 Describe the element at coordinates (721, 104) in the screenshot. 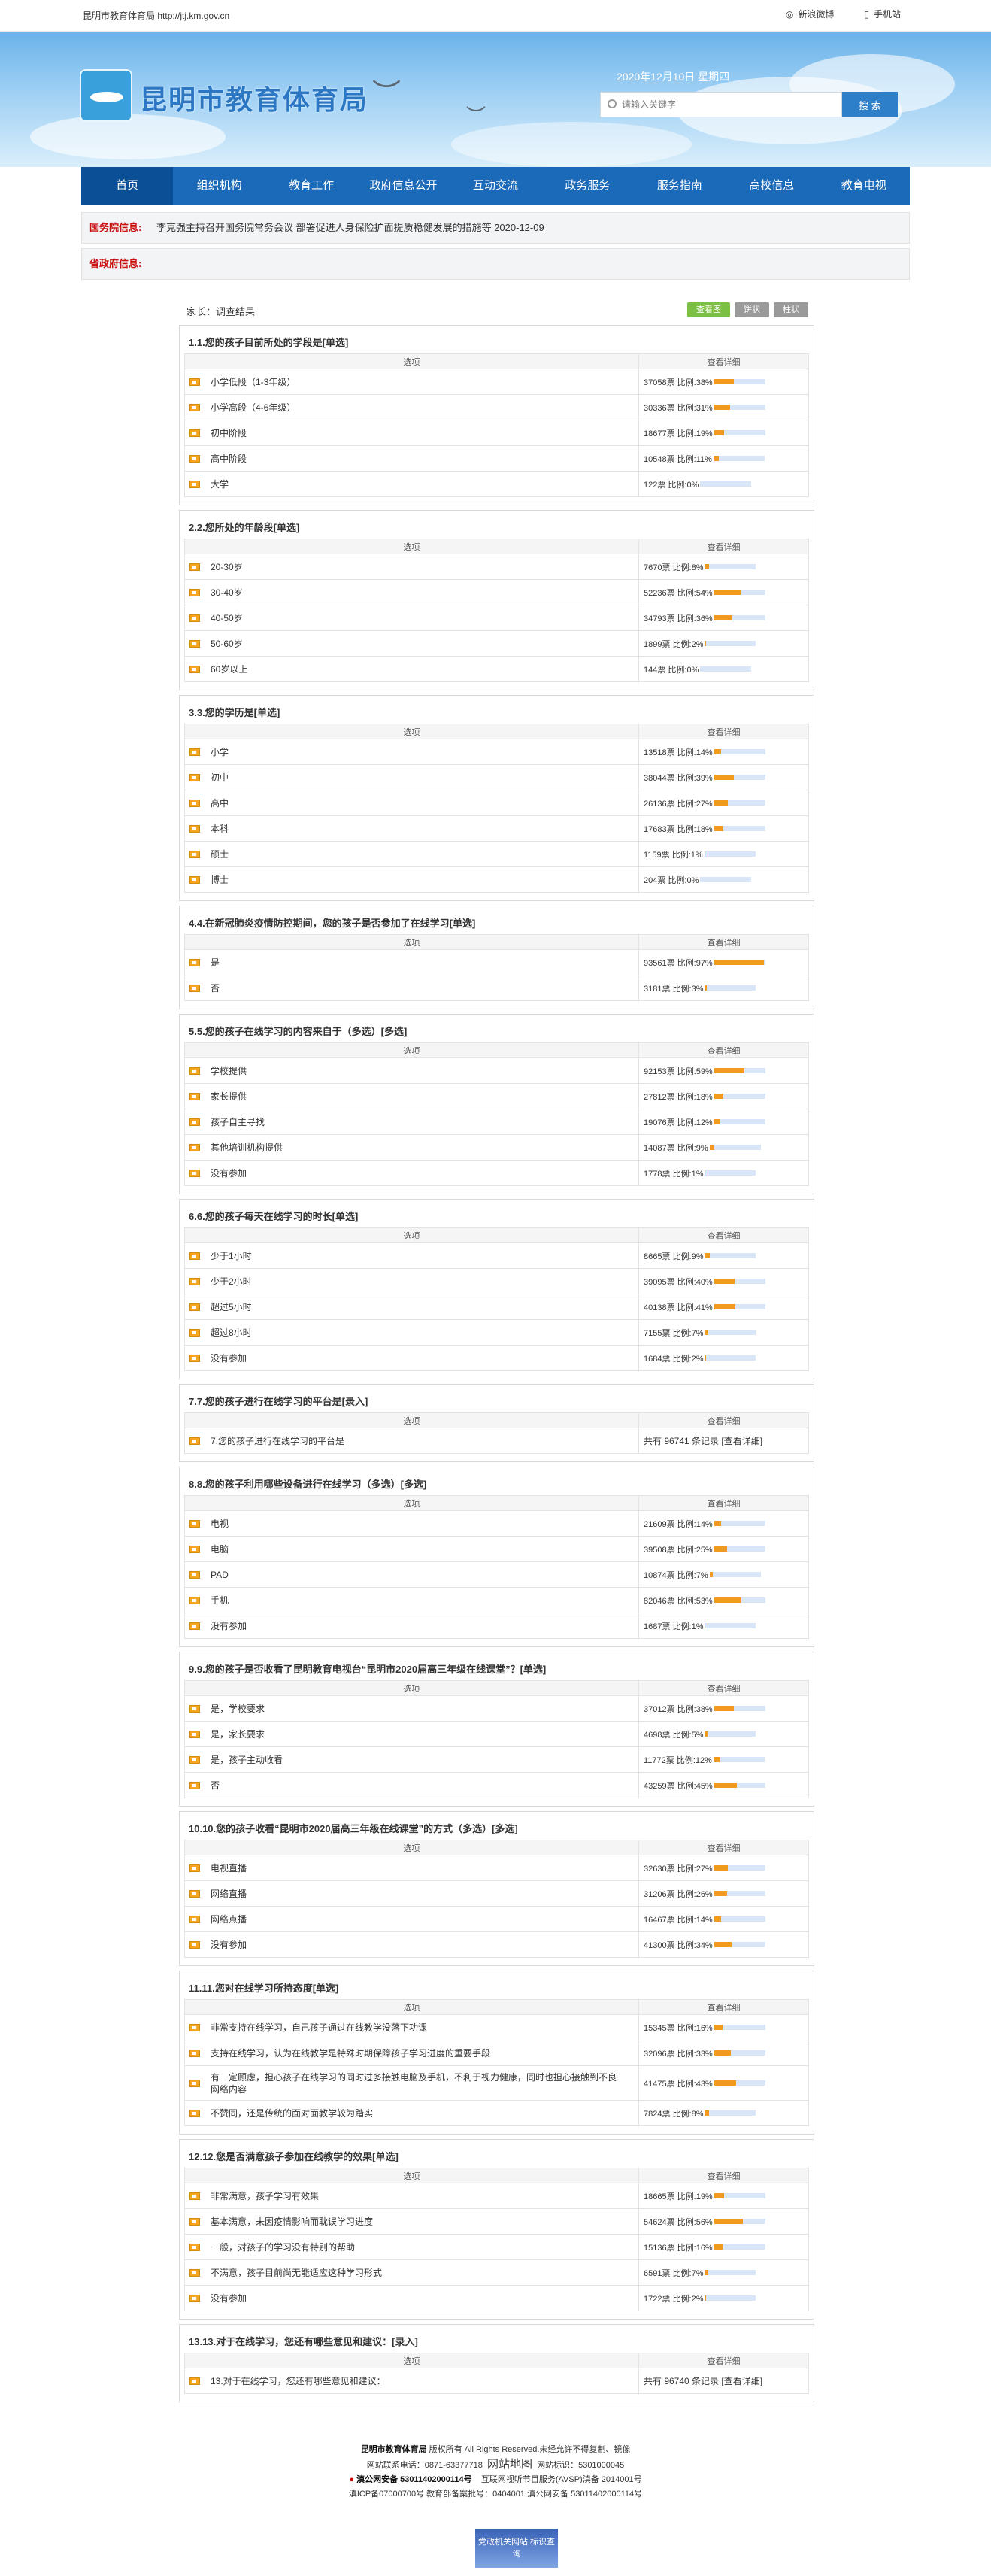

I see `search-input` at that location.